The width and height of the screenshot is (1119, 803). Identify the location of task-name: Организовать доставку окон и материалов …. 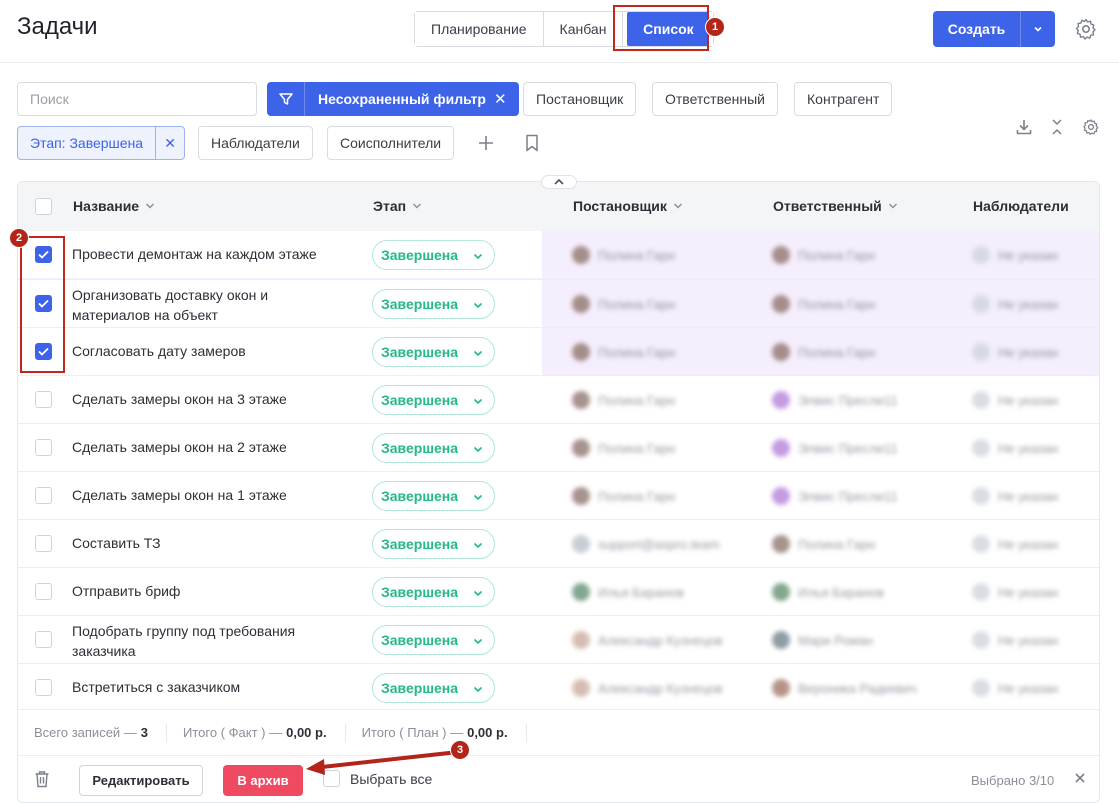
(170, 305).